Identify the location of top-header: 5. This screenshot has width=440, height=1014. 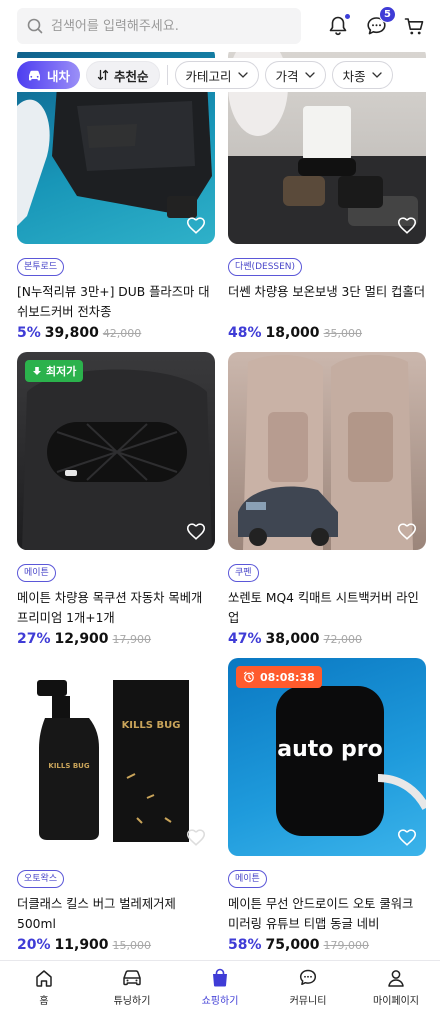
(220, 26).